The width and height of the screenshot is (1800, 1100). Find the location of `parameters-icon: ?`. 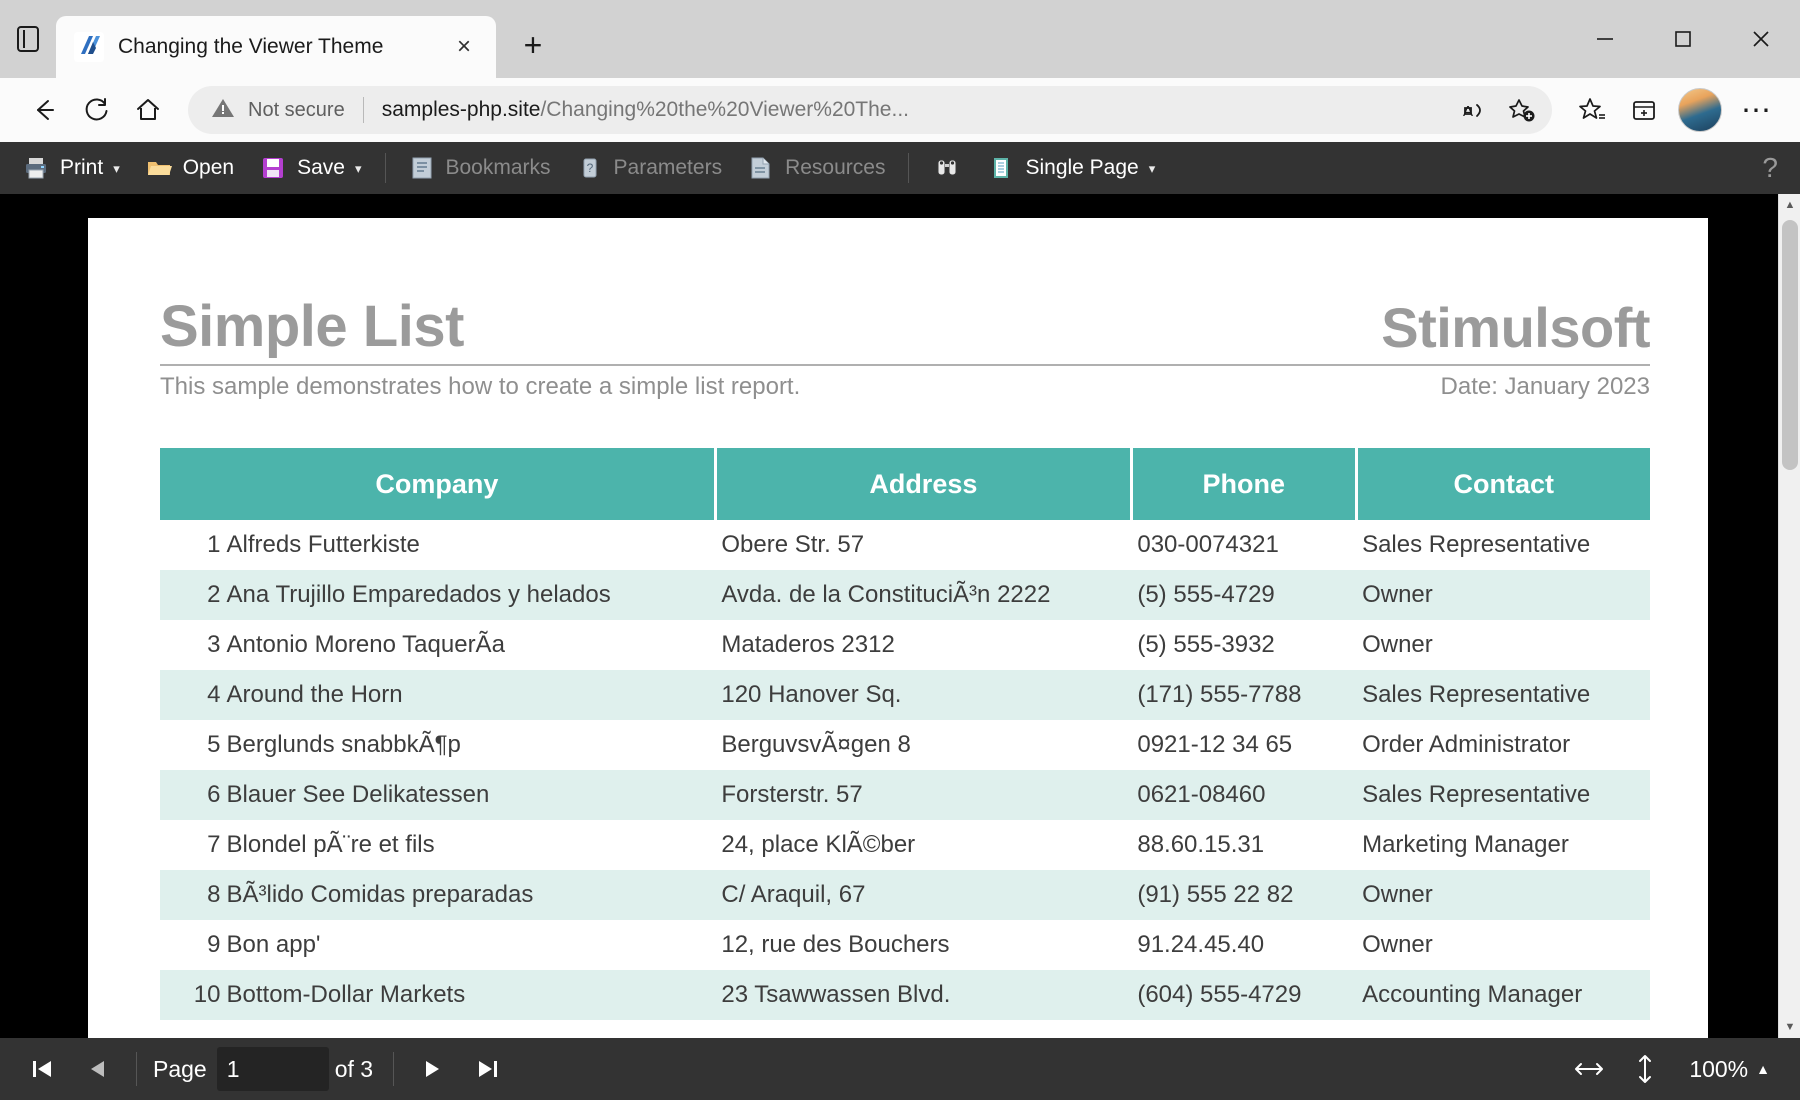

parameters-icon: ? is located at coordinates (590, 168).